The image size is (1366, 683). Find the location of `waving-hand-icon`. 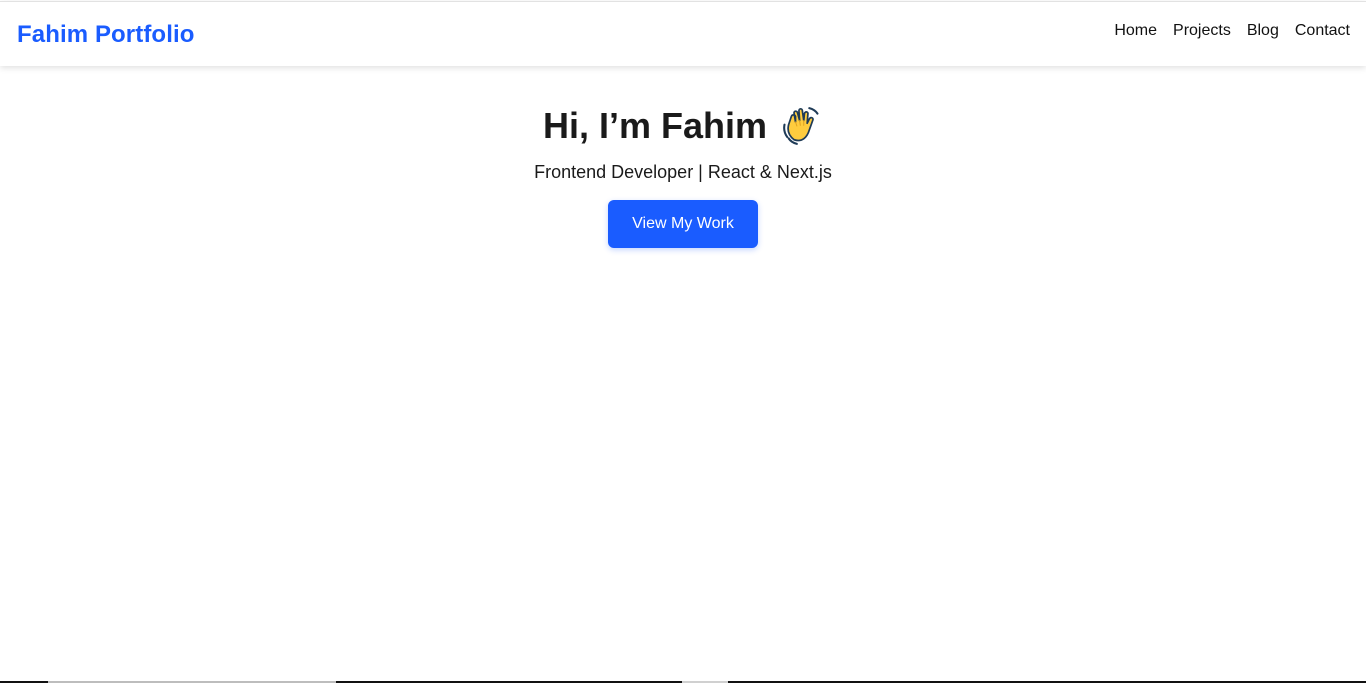

waving-hand-icon is located at coordinates (801, 126).